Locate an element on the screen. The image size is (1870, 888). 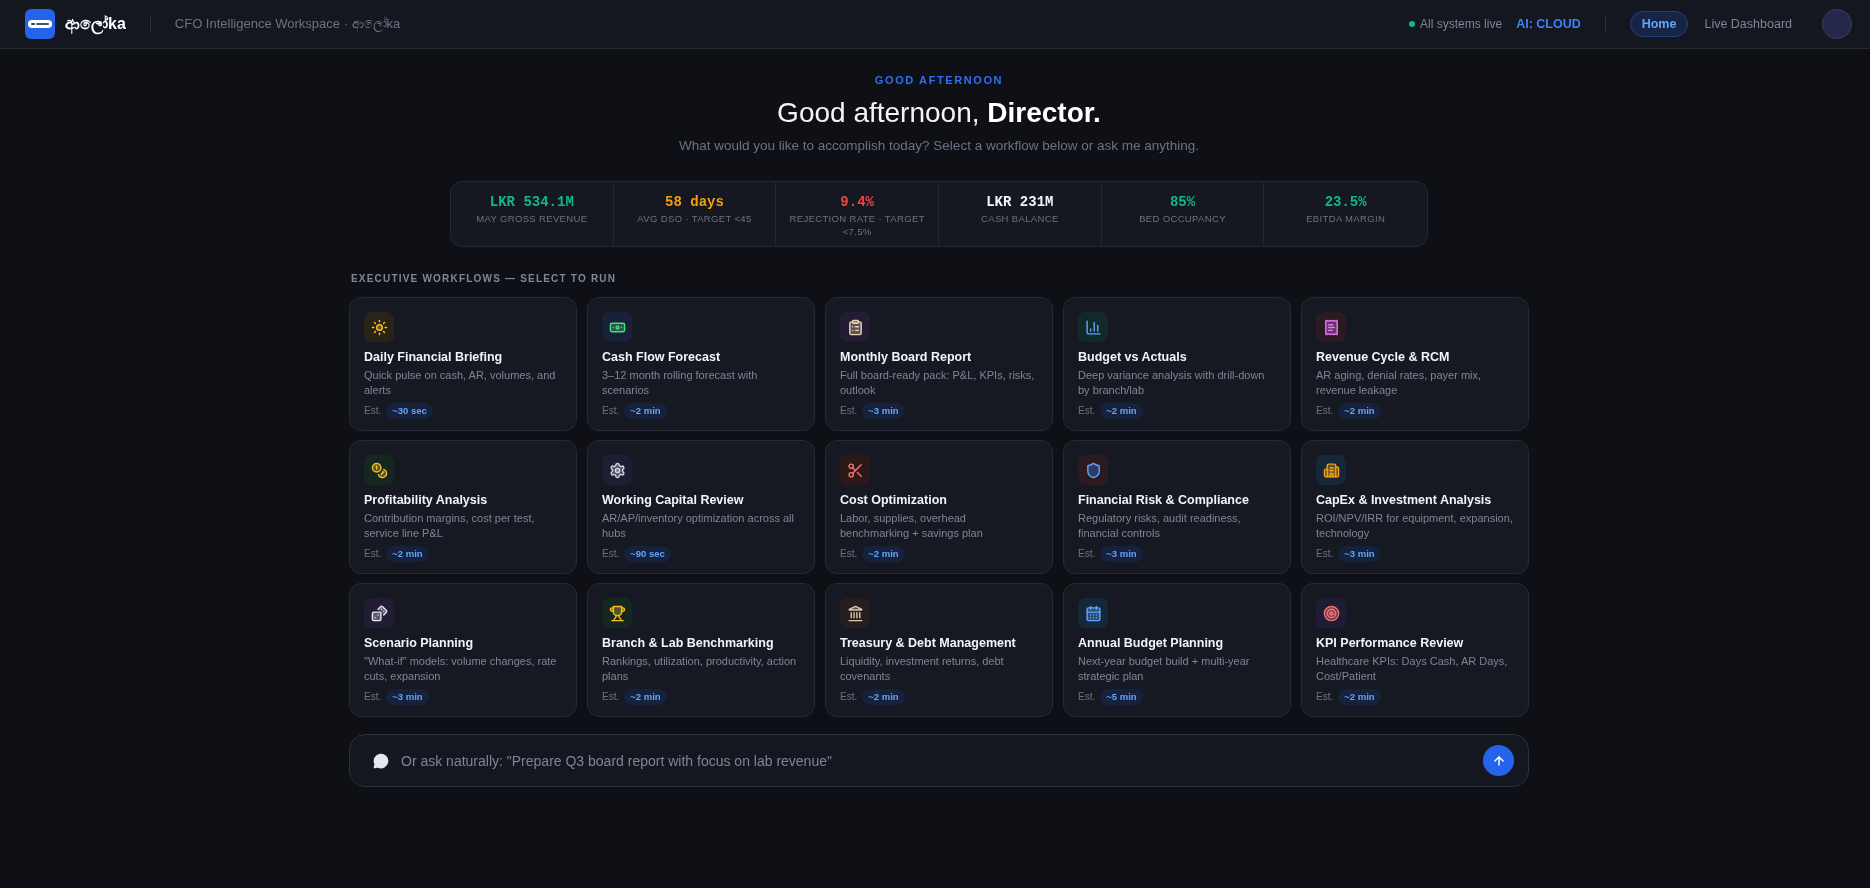
workflow-card: KPI Performance Review Healthcare KPIs: Days Cash, AR Days, Cost/Patient Est. ~2 min is located at coordinates (1415, 650).